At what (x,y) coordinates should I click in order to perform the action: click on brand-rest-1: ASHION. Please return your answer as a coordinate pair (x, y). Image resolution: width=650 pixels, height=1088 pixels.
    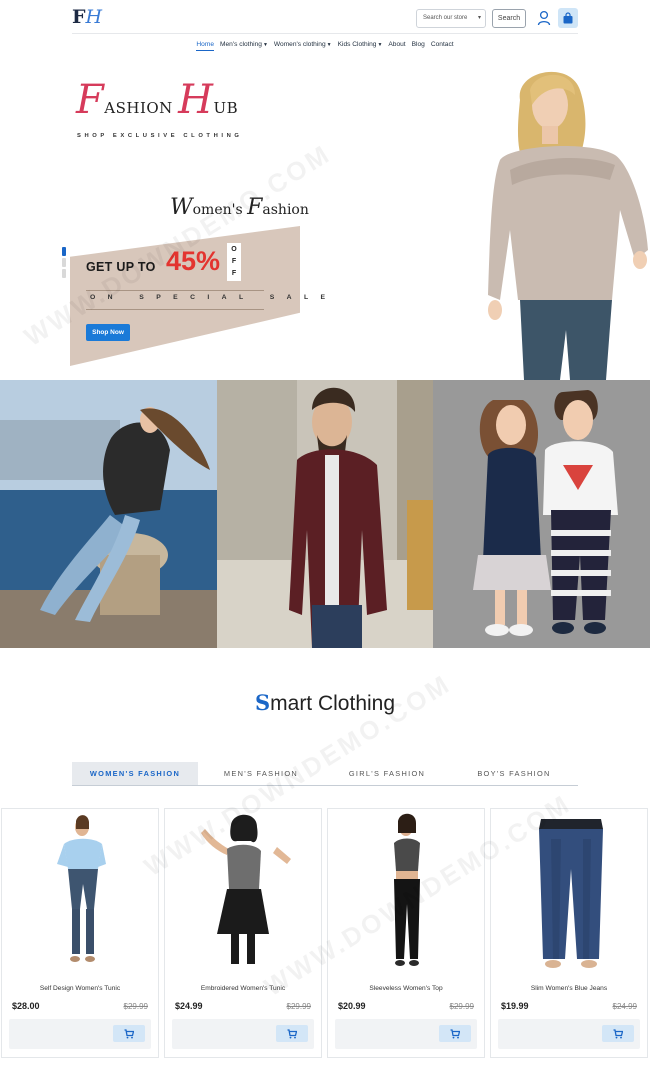
    Looking at the image, I should click on (138, 108).